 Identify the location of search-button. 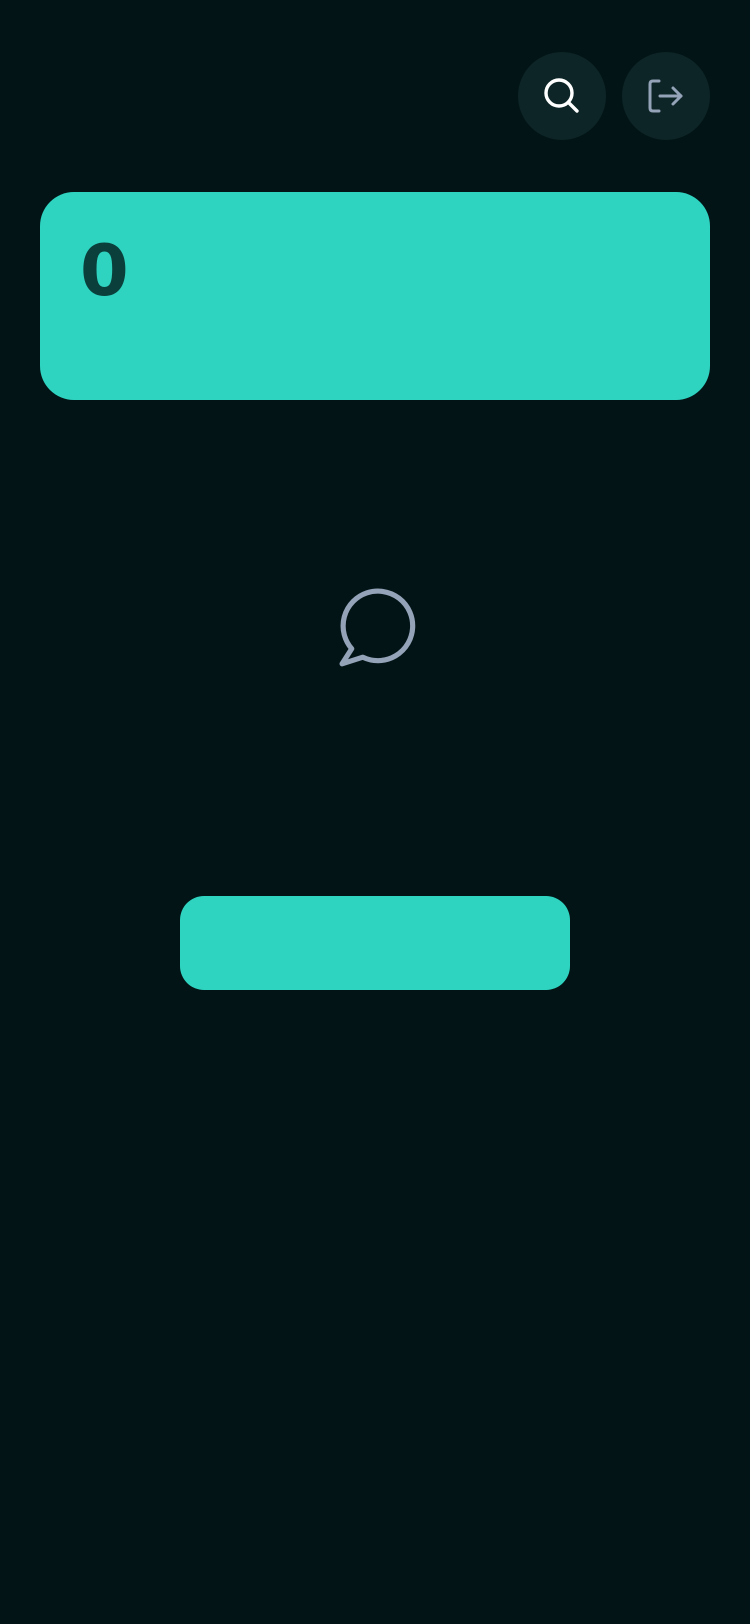
(562, 96).